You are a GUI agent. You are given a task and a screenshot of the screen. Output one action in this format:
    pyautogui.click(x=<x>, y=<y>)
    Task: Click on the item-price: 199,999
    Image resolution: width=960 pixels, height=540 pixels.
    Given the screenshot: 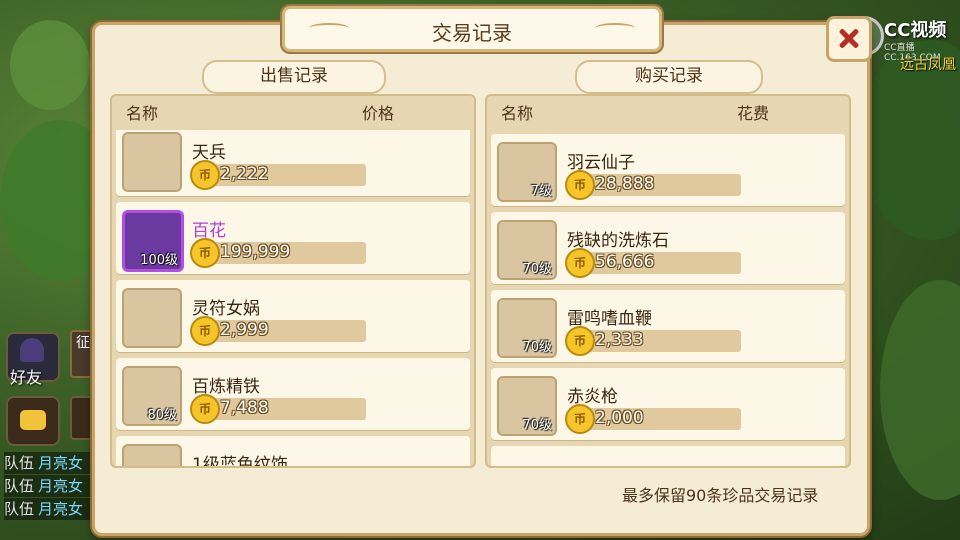 What is the action you would take?
    pyautogui.click(x=255, y=252)
    